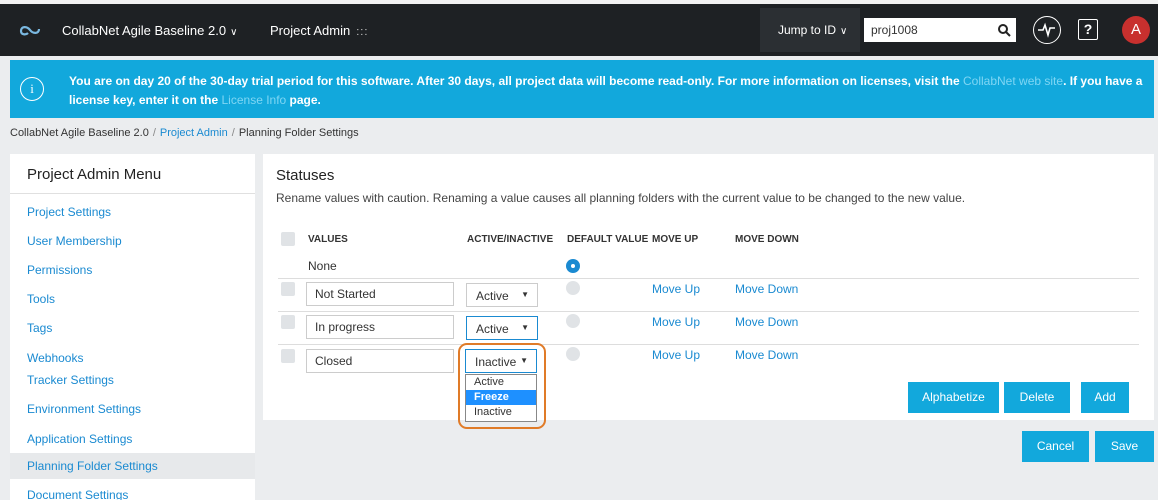  What do you see at coordinates (362, 32) in the screenshot?
I see `grid-menu-icon: :::` at bounding box center [362, 32].